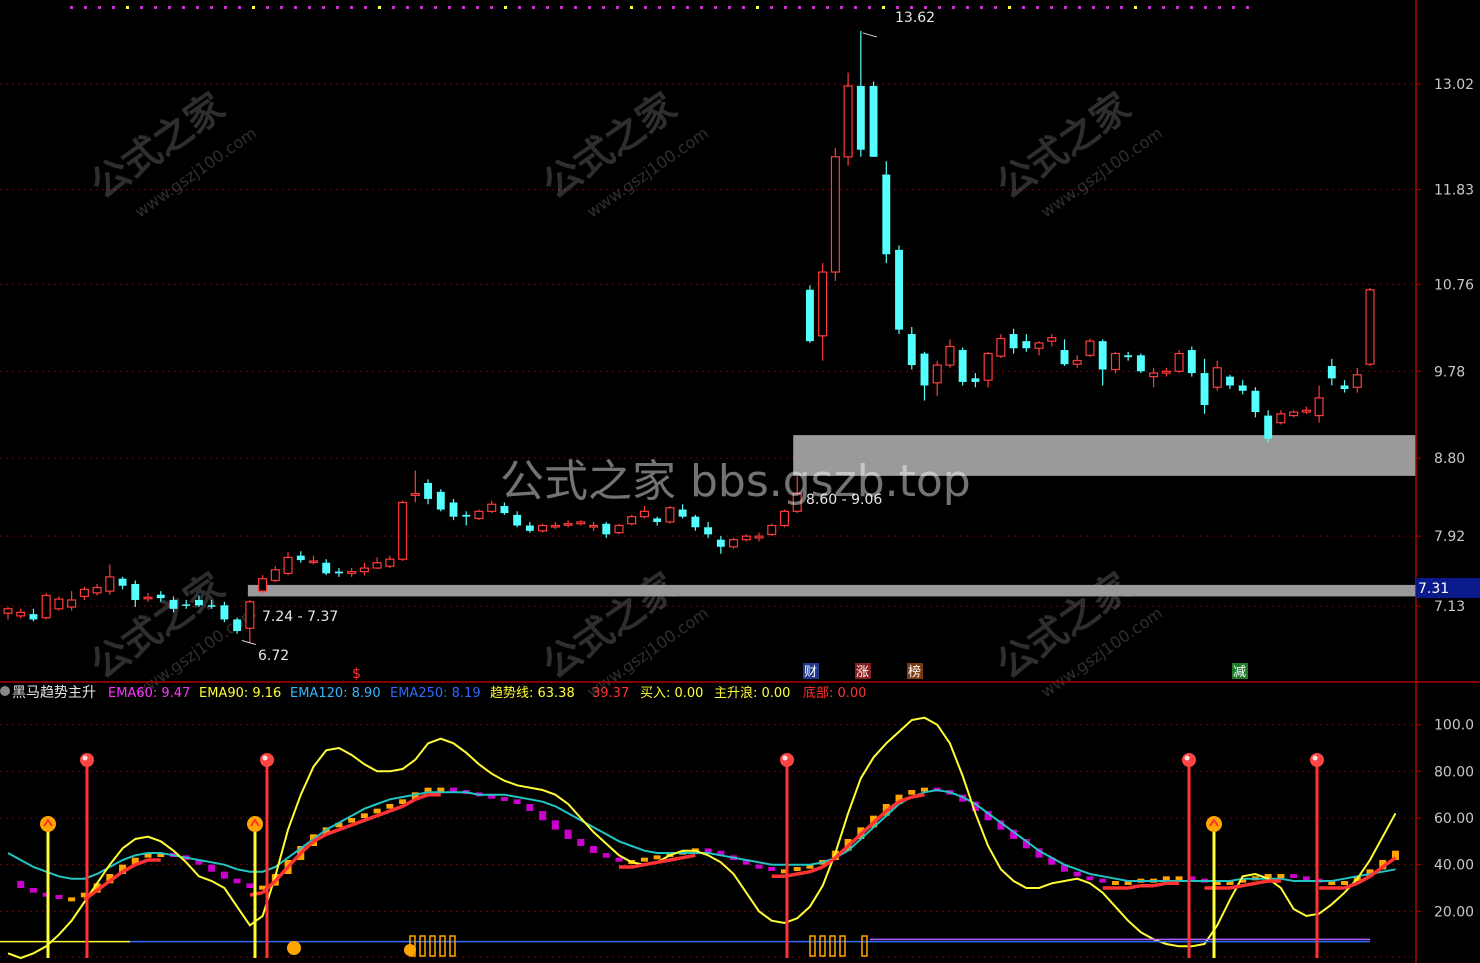  I want to click on event-marker-jian: 减, so click(1239, 672).